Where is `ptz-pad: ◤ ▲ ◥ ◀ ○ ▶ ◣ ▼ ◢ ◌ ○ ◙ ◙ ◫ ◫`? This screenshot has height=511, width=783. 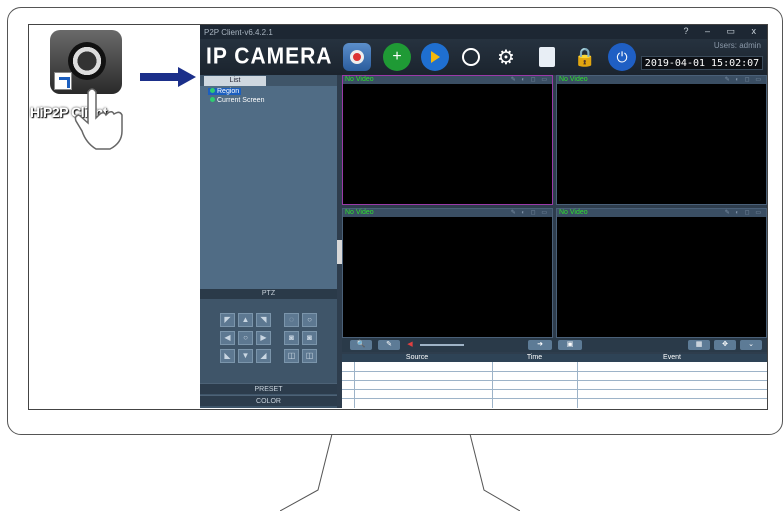 ptz-pad: ◤ ▲ ◥ ◀ ○ ▶ ◣ ▼ ◢ ◌ ○ ◙ ◙ ◫ ◫ is located at coordinates (269, 340).